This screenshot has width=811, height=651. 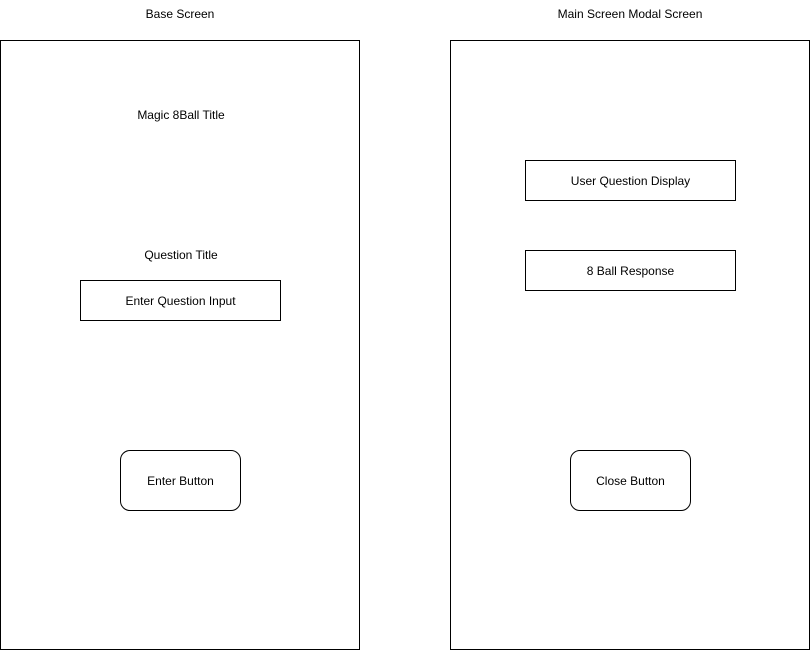 I want to click on question-title: Question Title, so click(x=181, y=255).